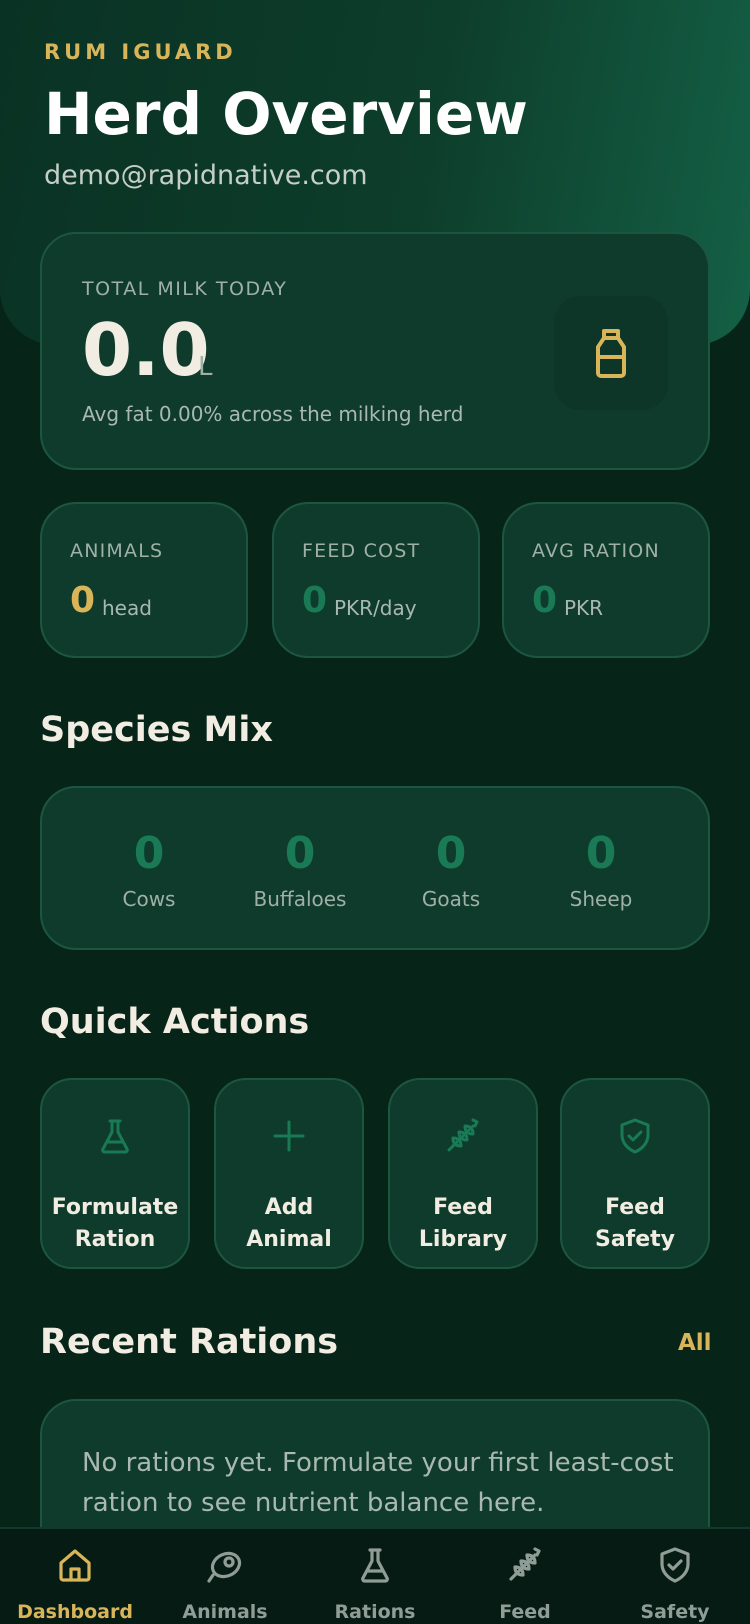 The width and height of the screenshot is (750, 1624). What do you see at coordinates (289, 1136) in the screenshot?
I see `plus-icon` at bounding box center [289, 1136].